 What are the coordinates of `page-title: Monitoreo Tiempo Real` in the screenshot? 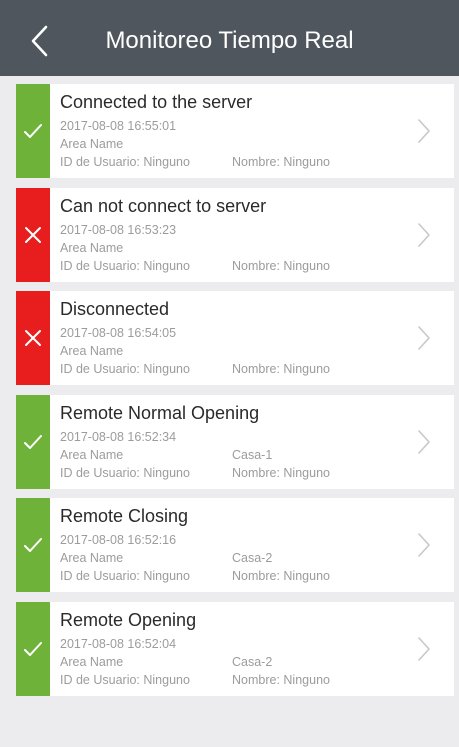 It's located at (229, 40).